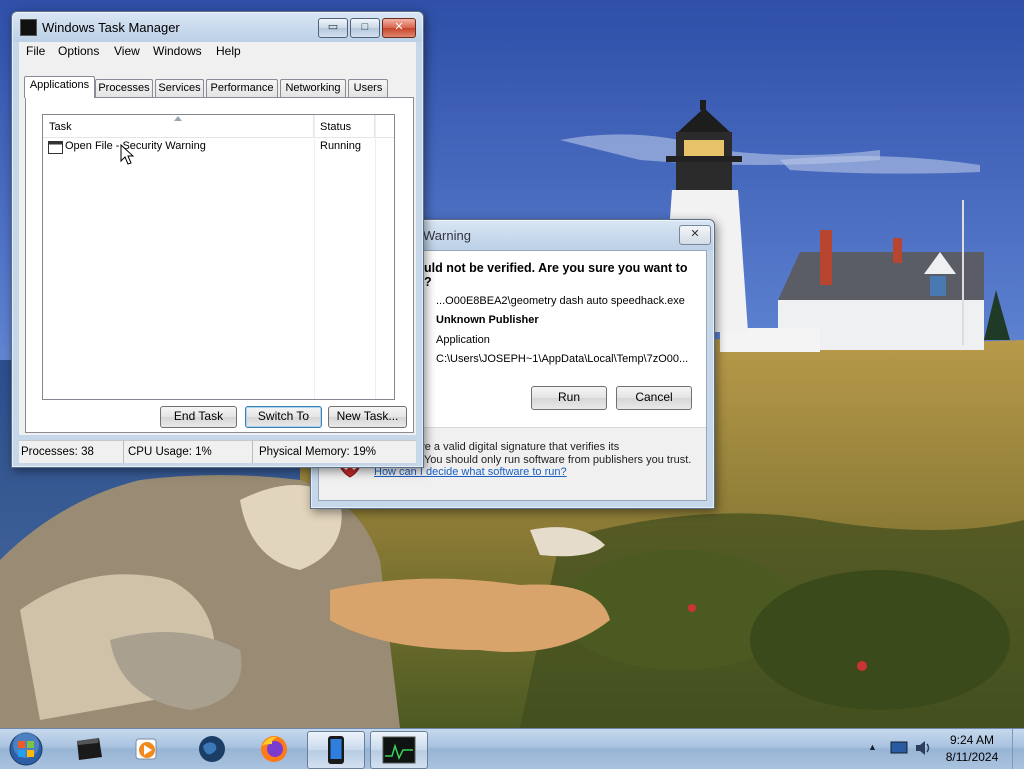  Describe the element at coordinates (487, 320) in the screenshot. I see `publisher-value: Unknown Publisher` at that location.